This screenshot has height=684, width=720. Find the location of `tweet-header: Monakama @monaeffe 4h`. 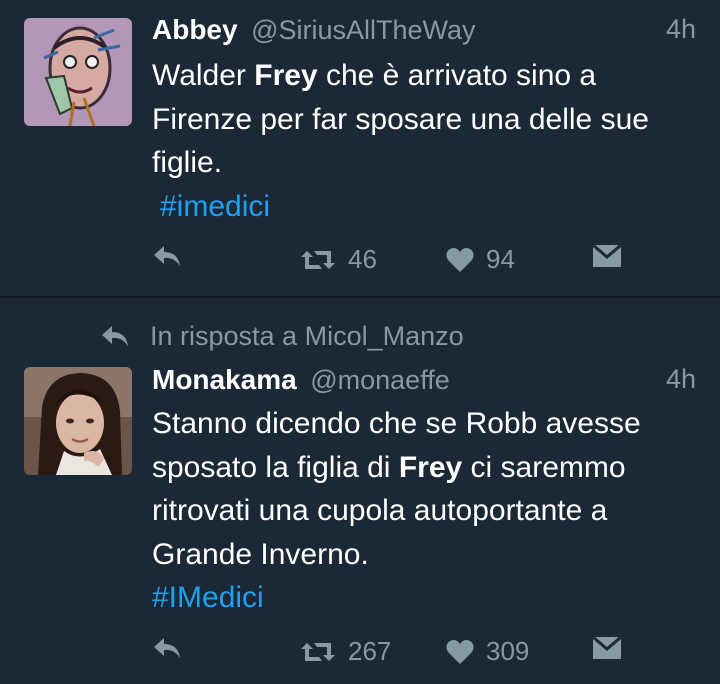

tweet-header: Monakama @monaeffe 4h is located at coordinates (424, 382).